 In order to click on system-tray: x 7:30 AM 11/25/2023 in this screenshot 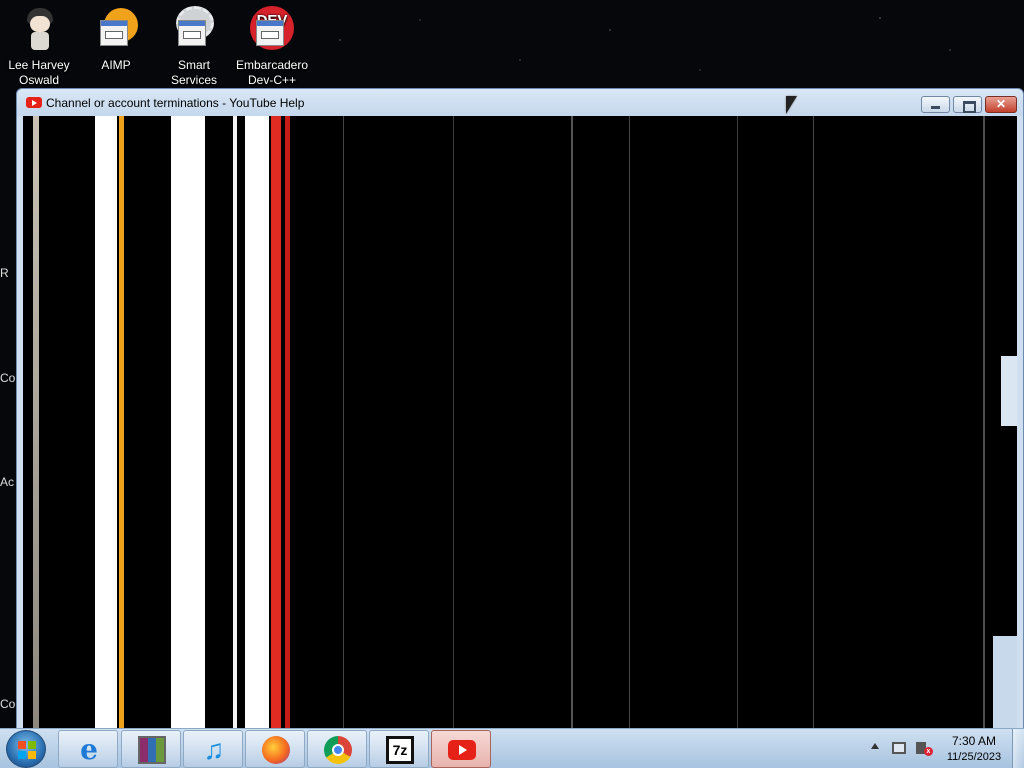, I will do `click(945, 748)`.